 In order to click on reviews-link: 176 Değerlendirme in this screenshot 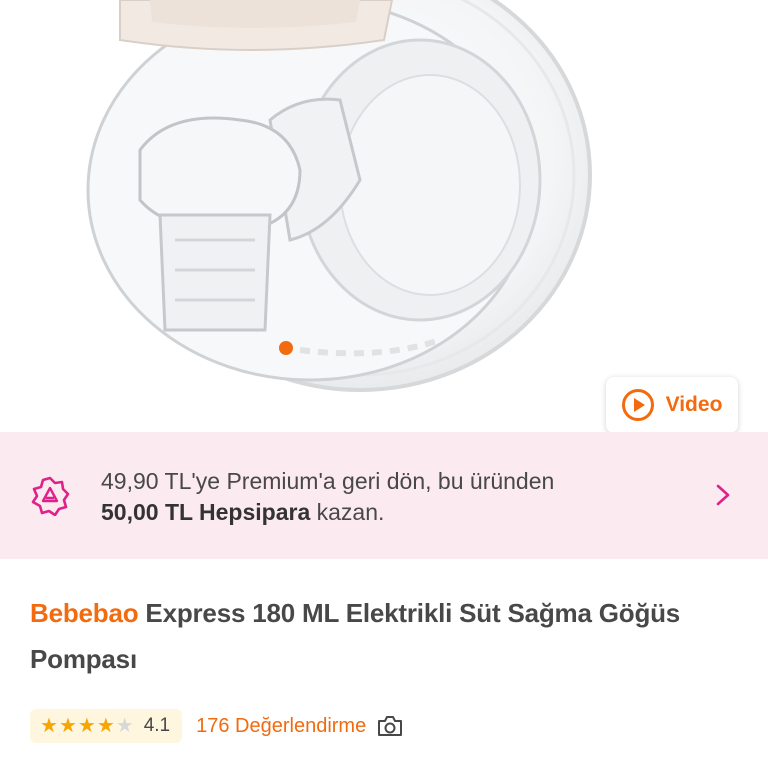, I will do `click(281, 726)`.